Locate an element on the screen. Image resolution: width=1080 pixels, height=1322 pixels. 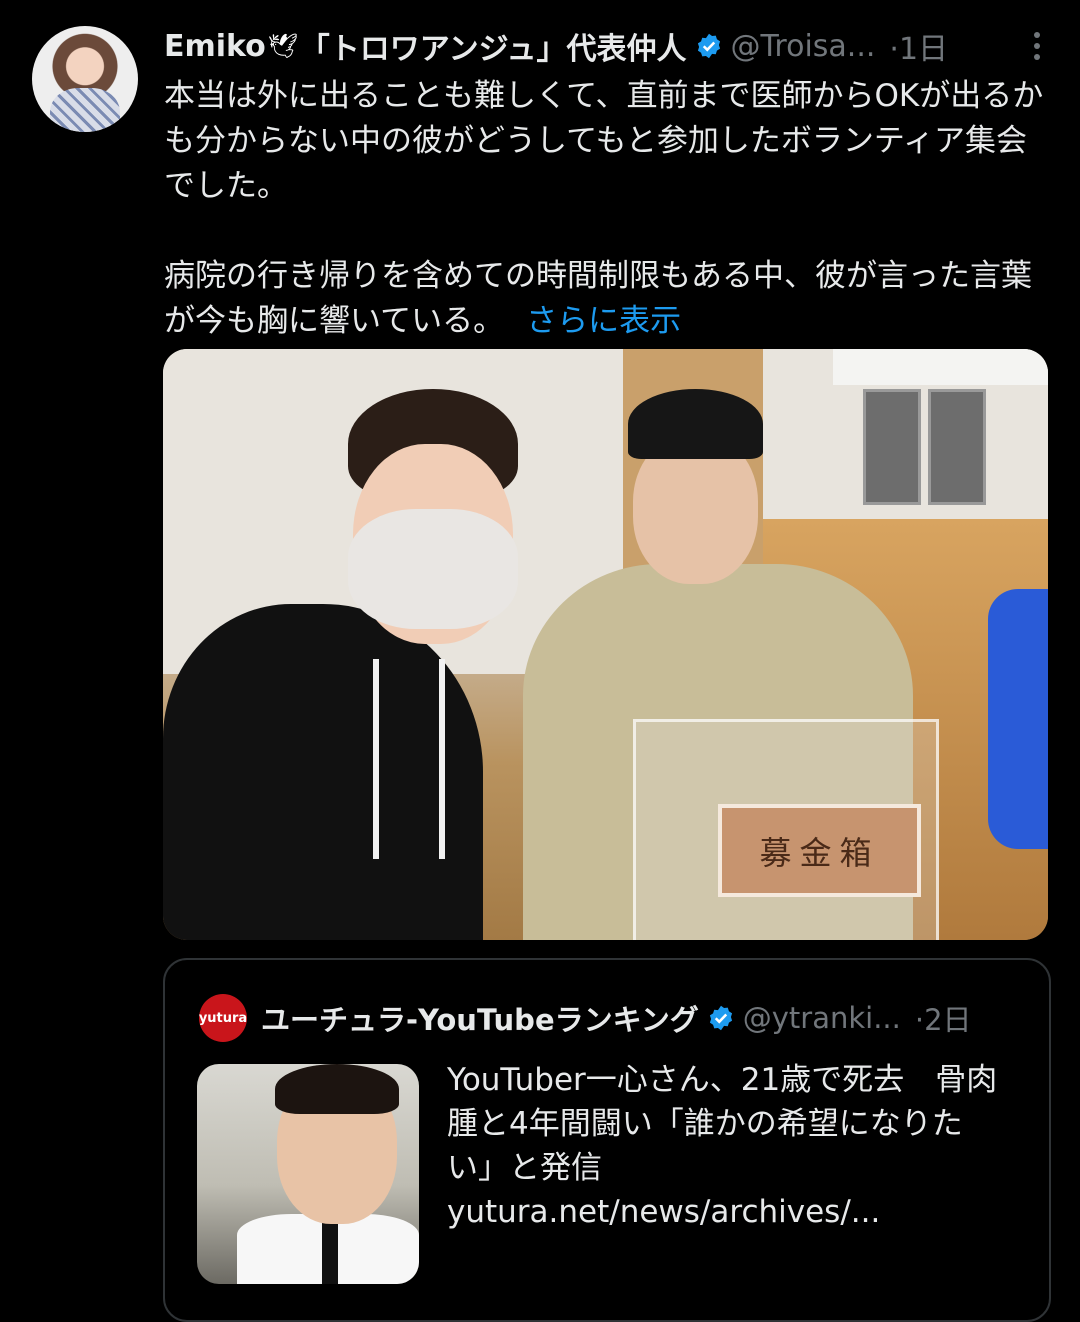
photo-person-edge is located at coordinates (1018, 719).